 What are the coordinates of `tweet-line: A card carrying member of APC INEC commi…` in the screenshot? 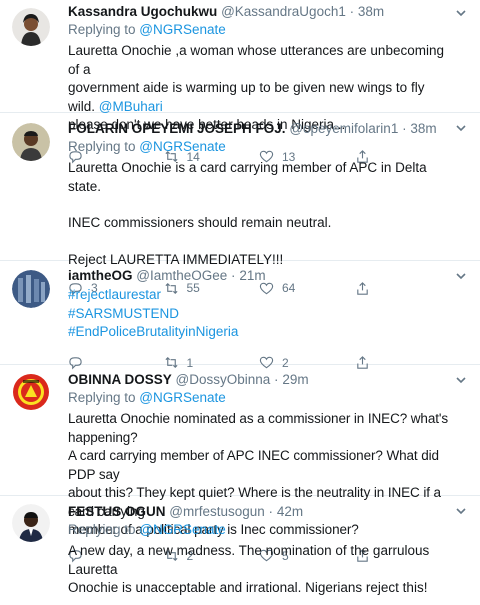 It's located at (253, 465).